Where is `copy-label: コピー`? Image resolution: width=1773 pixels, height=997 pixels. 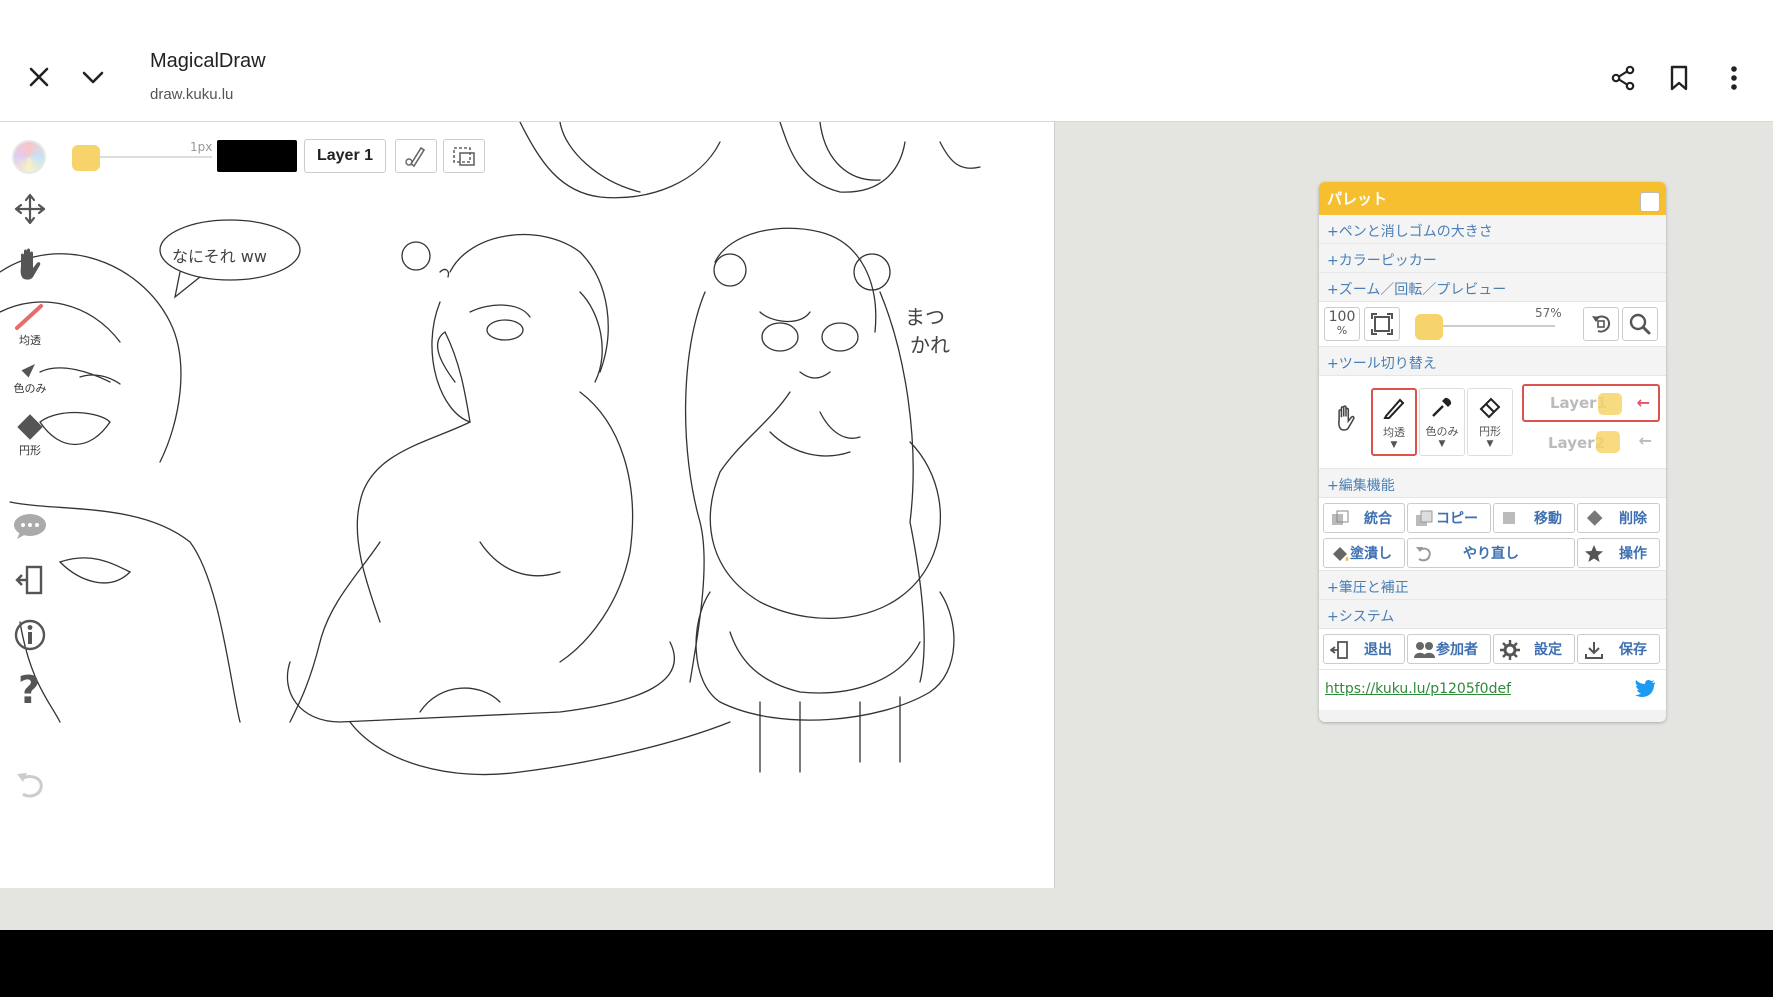 copy-label: コピー is located at coordinates (1457, 519).